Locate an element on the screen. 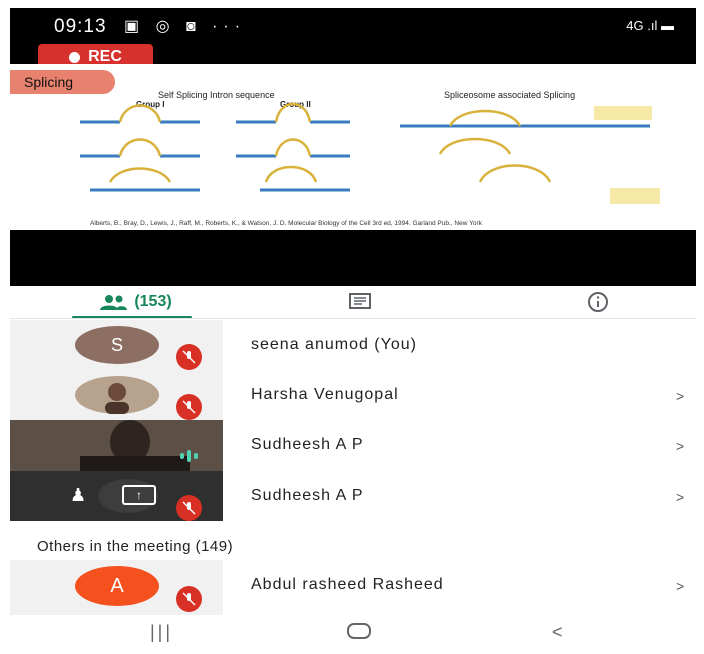  participant-name: Abdul rasheed Rasheed is located at coordinates (347, 584).